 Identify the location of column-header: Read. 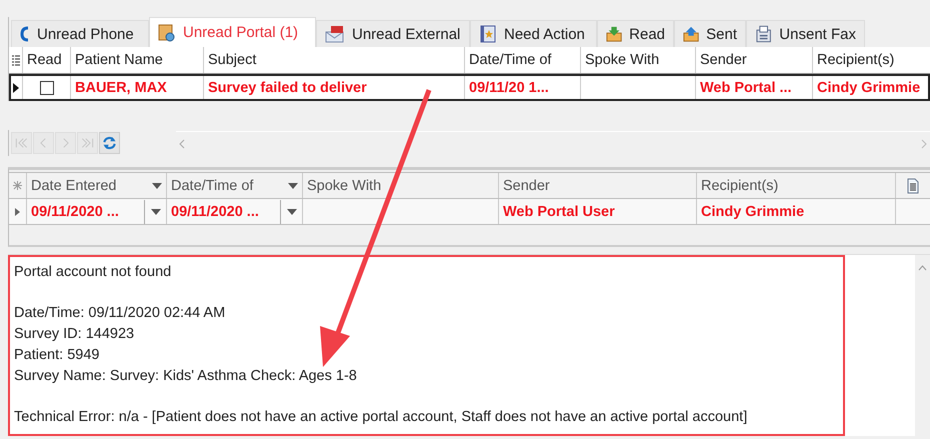
(47, 60).